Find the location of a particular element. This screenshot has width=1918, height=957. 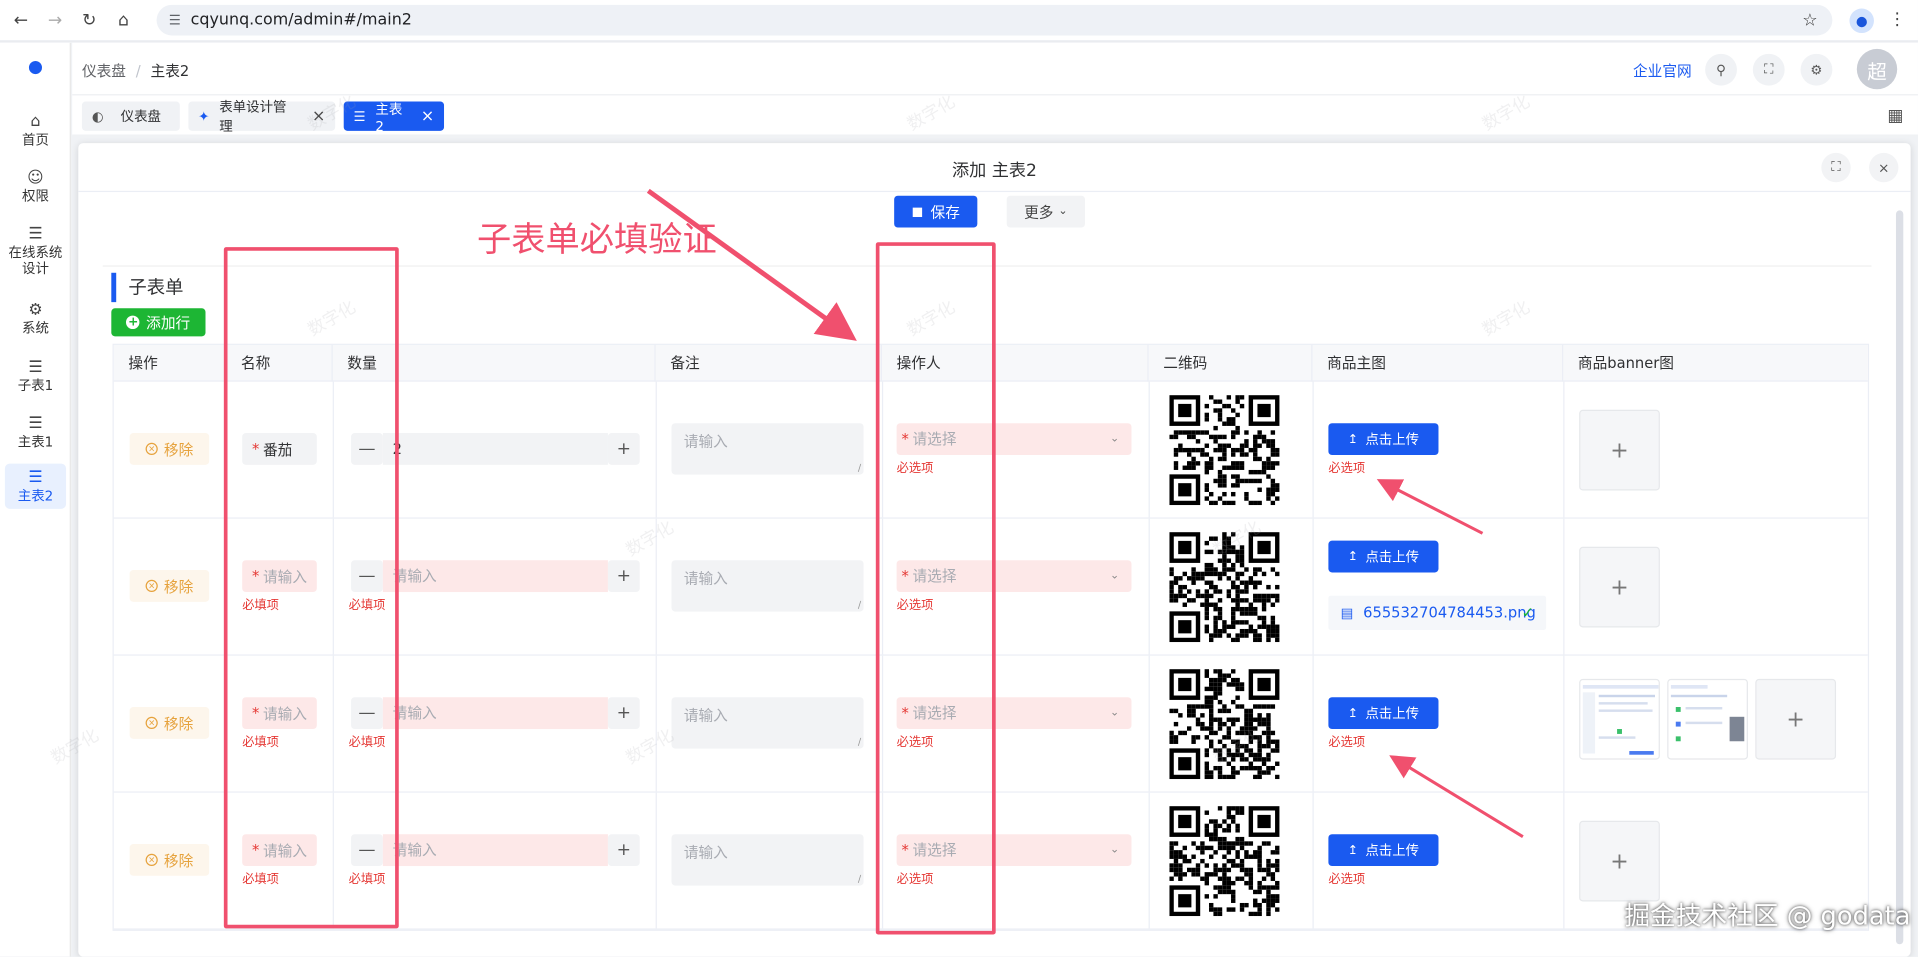

name-input: * 番茄 is located at coordinates (279, 449).